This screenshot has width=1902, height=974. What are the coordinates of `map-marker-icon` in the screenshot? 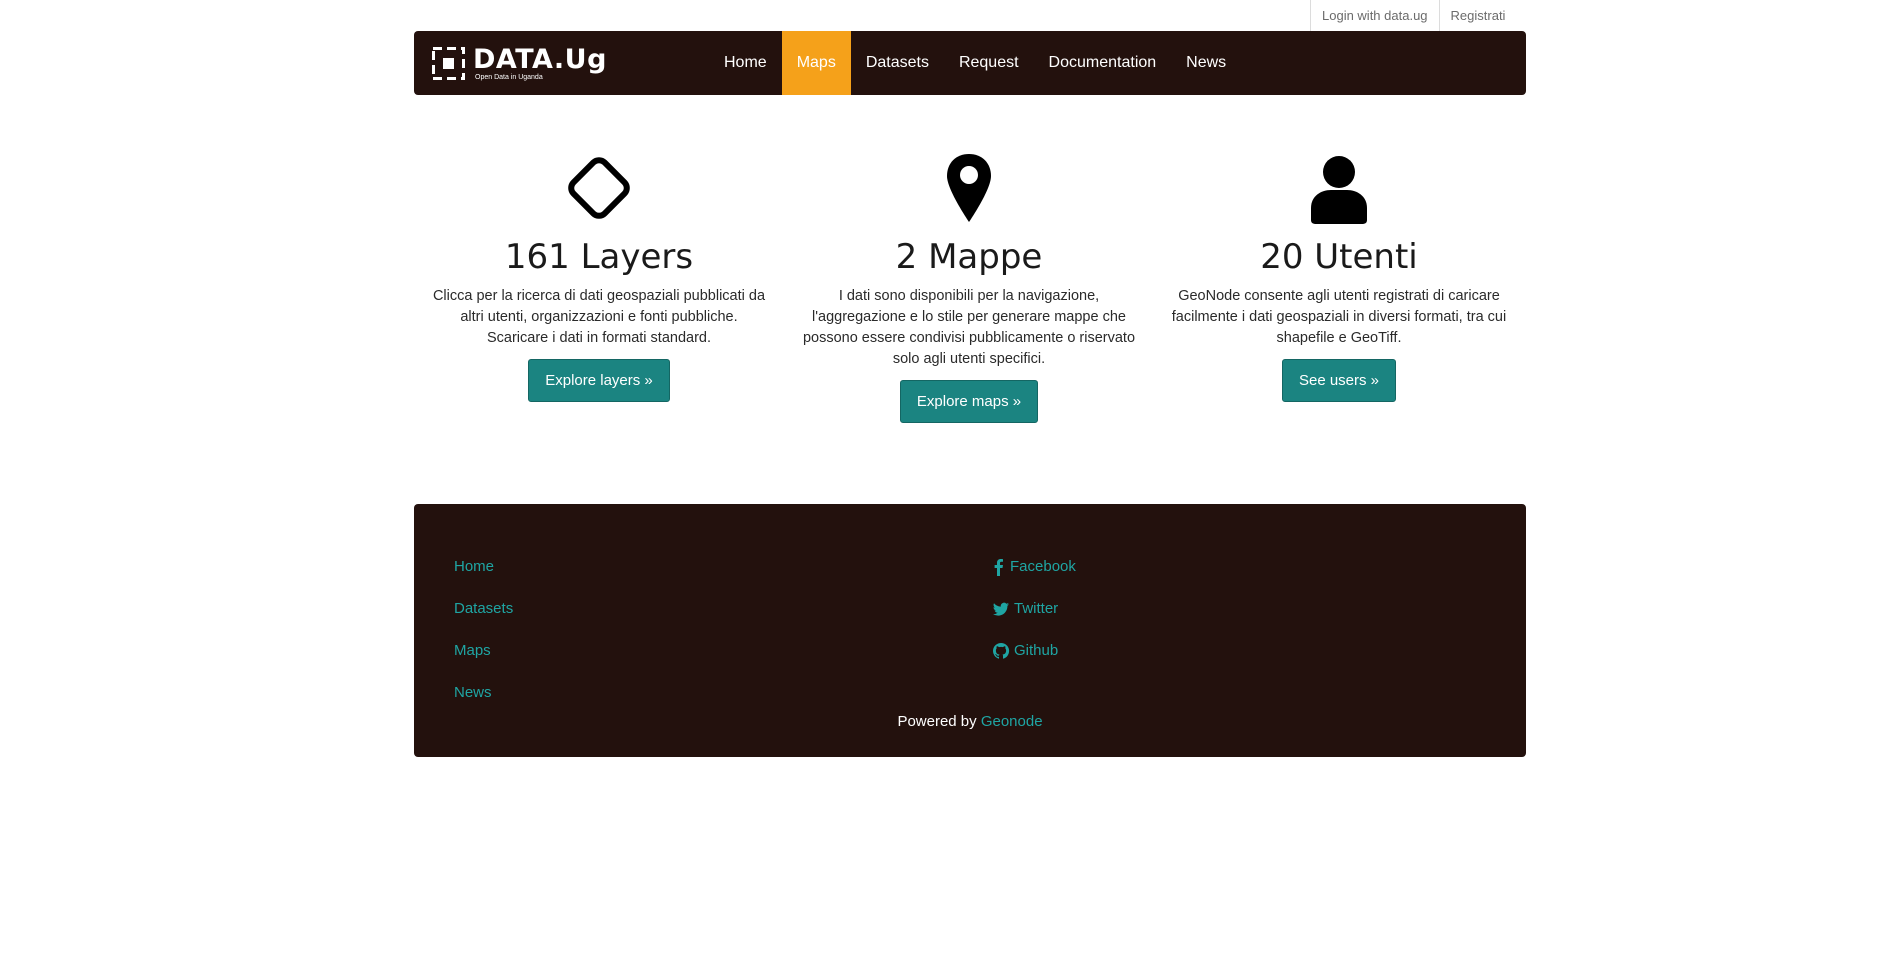 It's located at (969, 188).